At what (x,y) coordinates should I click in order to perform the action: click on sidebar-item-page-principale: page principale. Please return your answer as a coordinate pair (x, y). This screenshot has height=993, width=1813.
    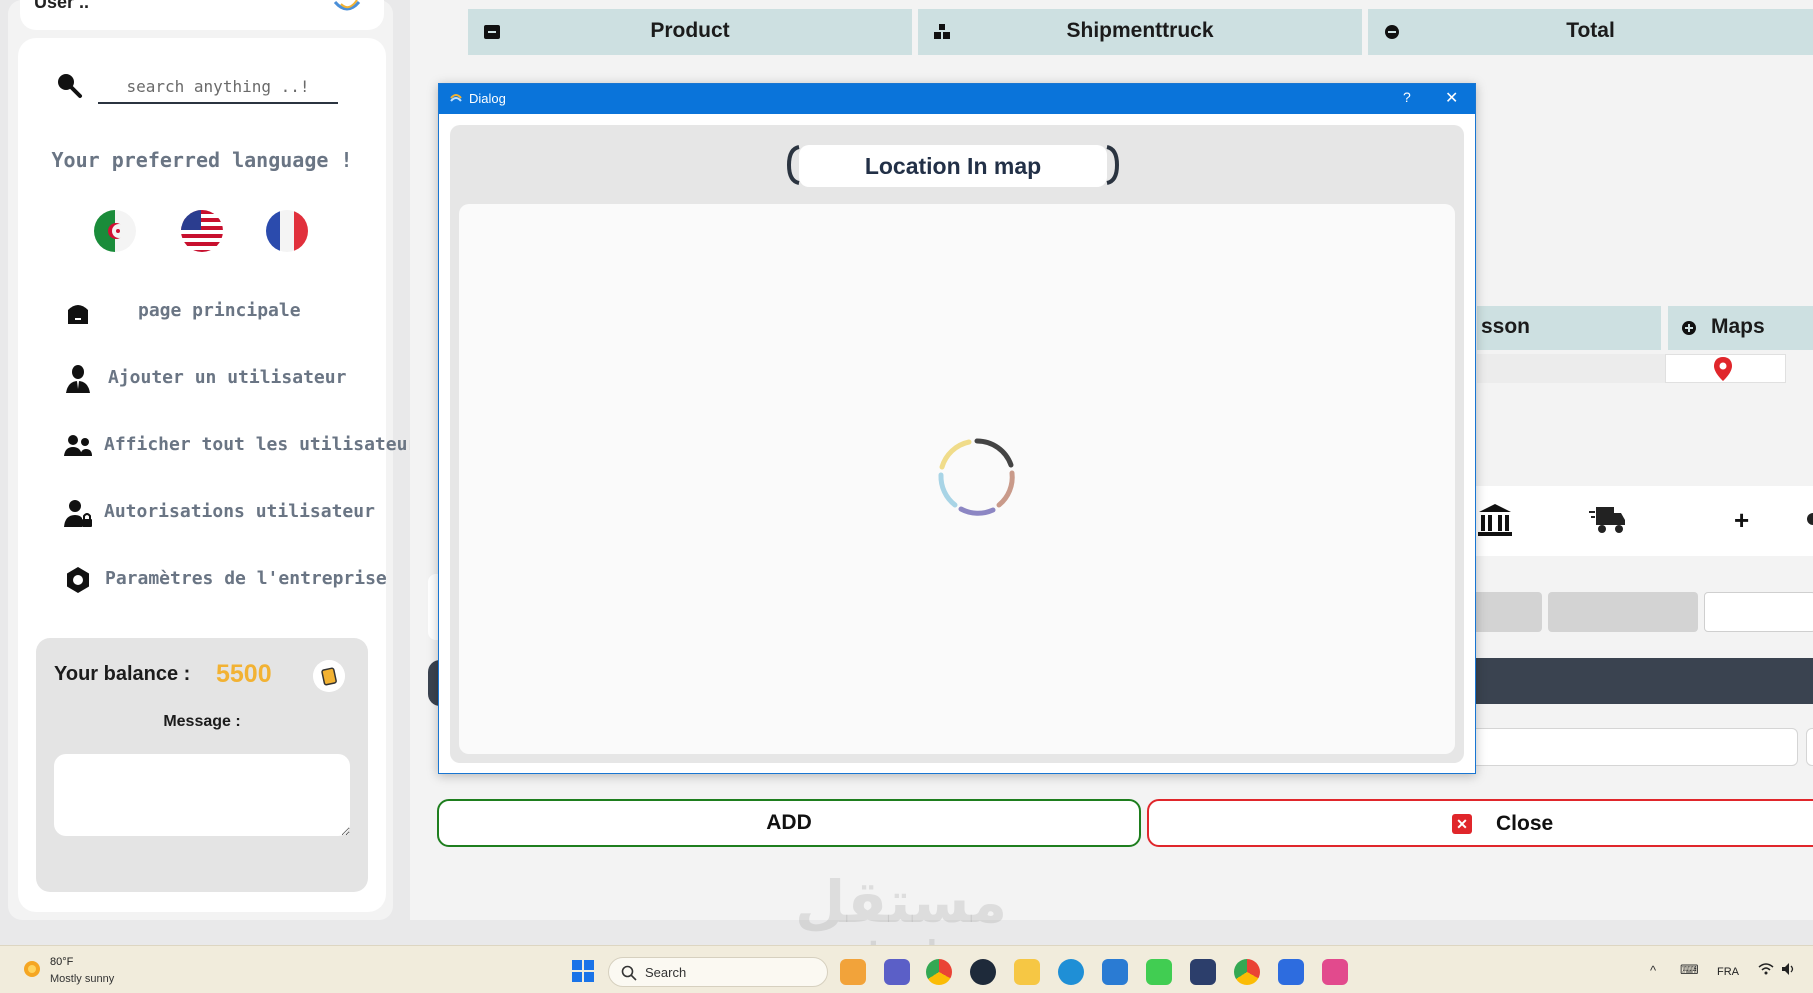
    Looking at the image, I should click on (218, 313).